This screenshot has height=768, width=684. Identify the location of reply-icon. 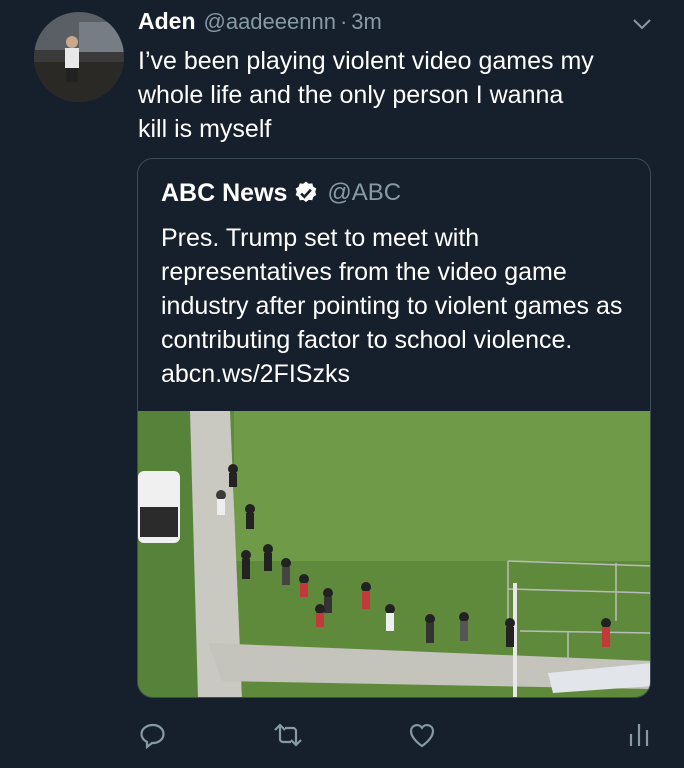
(153, 735).